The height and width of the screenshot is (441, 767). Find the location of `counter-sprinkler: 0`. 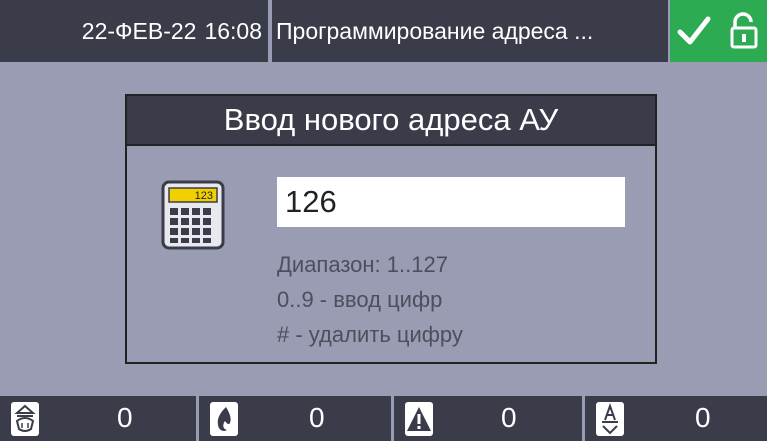

counter-sprinkler: 0 is located at coordinates (98, 418).